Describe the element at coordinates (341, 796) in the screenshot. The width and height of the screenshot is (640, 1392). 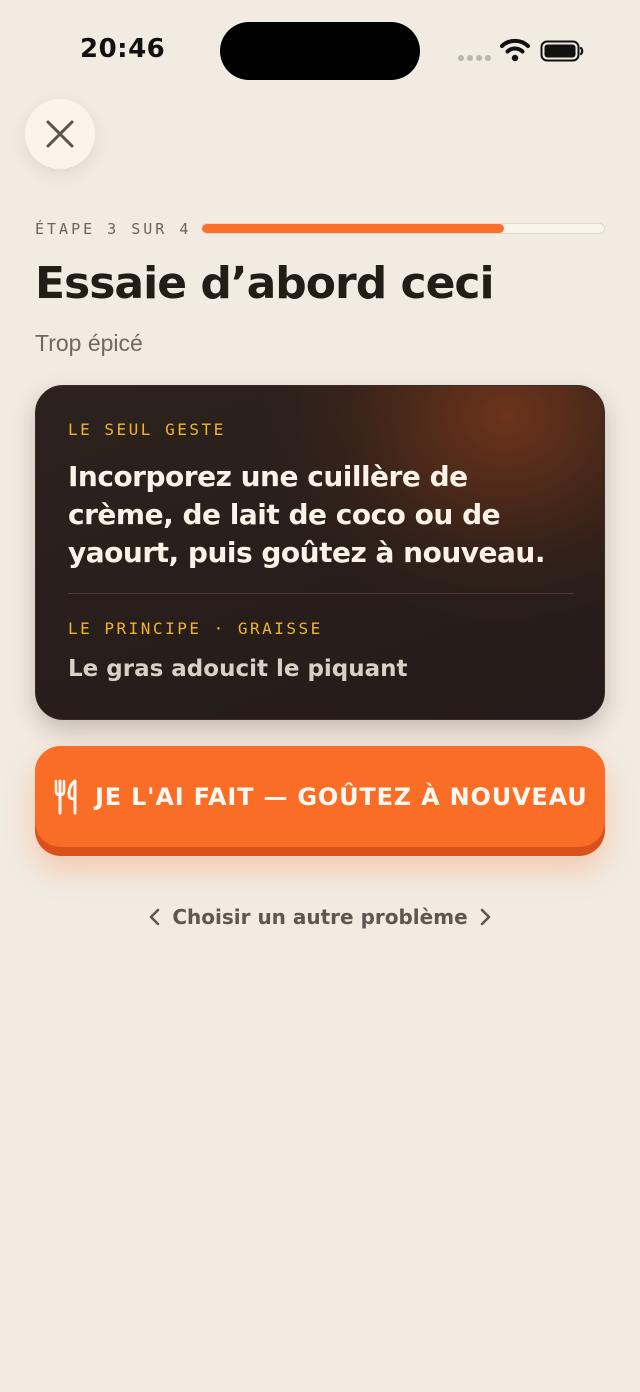
I see `done-retaste-label: JE L'AI FAIT — GOÛTEZ À NOUVEAU` at that location.